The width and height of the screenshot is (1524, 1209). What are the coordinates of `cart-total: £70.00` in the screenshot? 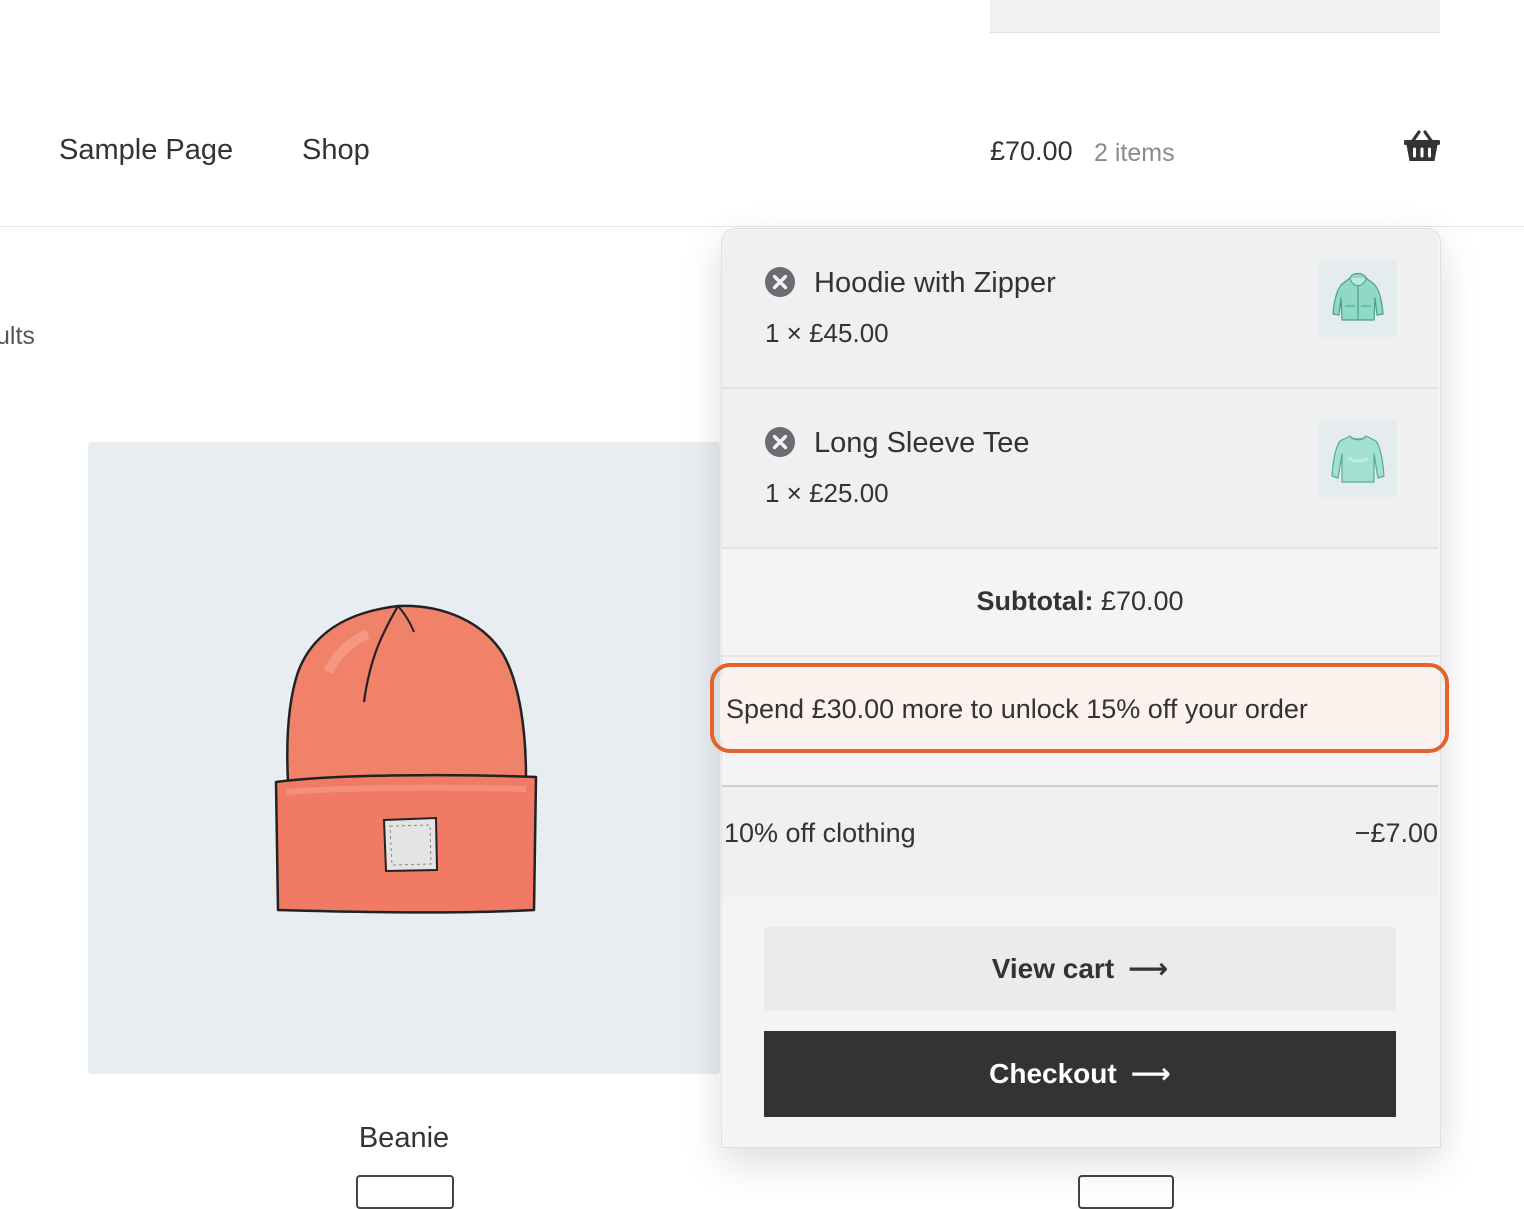 It's located at (1031, 151).